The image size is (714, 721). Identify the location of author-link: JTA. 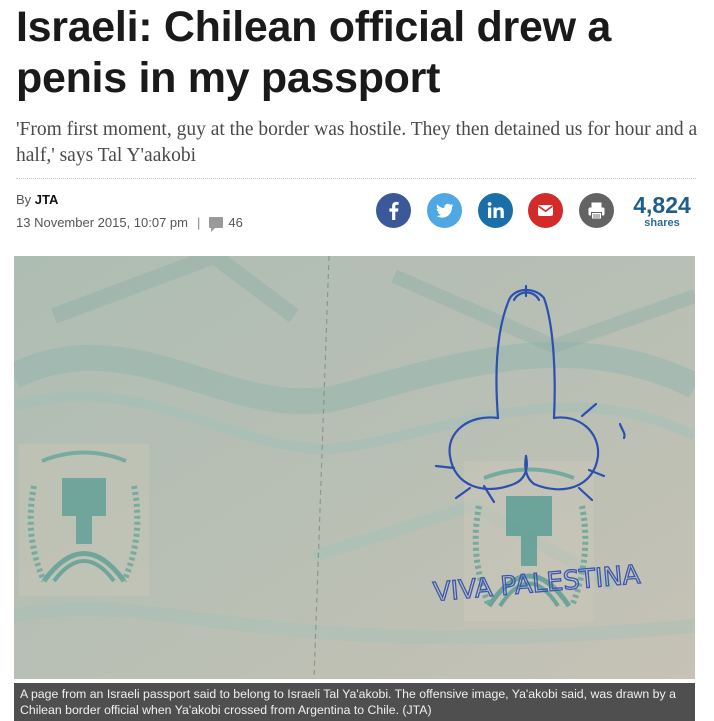
(47, 199).